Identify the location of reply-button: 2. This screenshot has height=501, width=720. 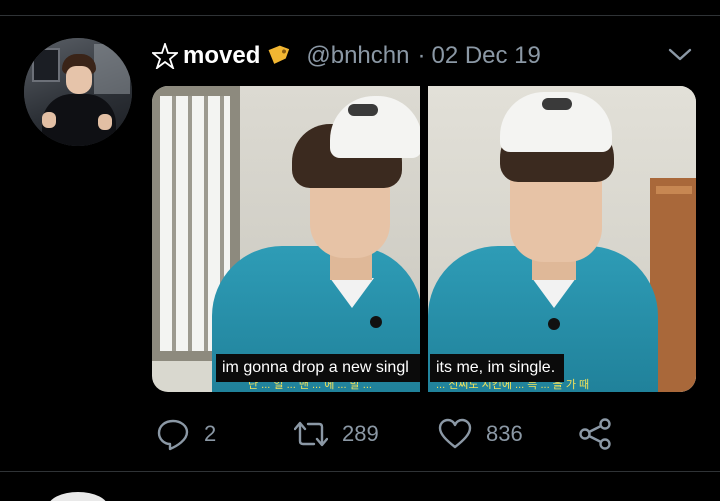
(186, 434).